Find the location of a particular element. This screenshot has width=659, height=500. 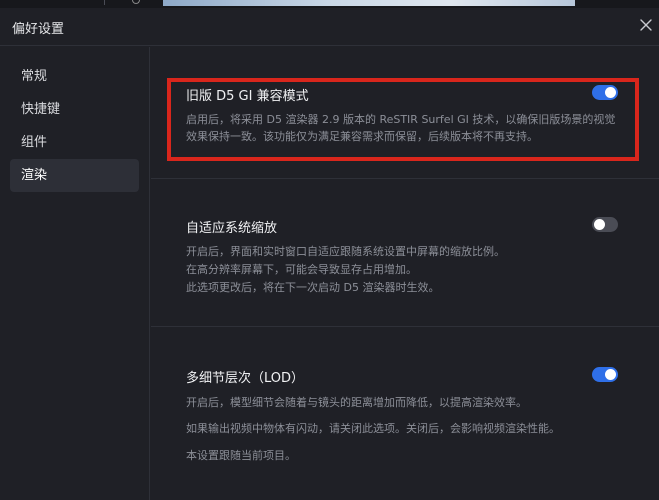

adaptive-scaling-toggle is located at coordinates (605, 224).